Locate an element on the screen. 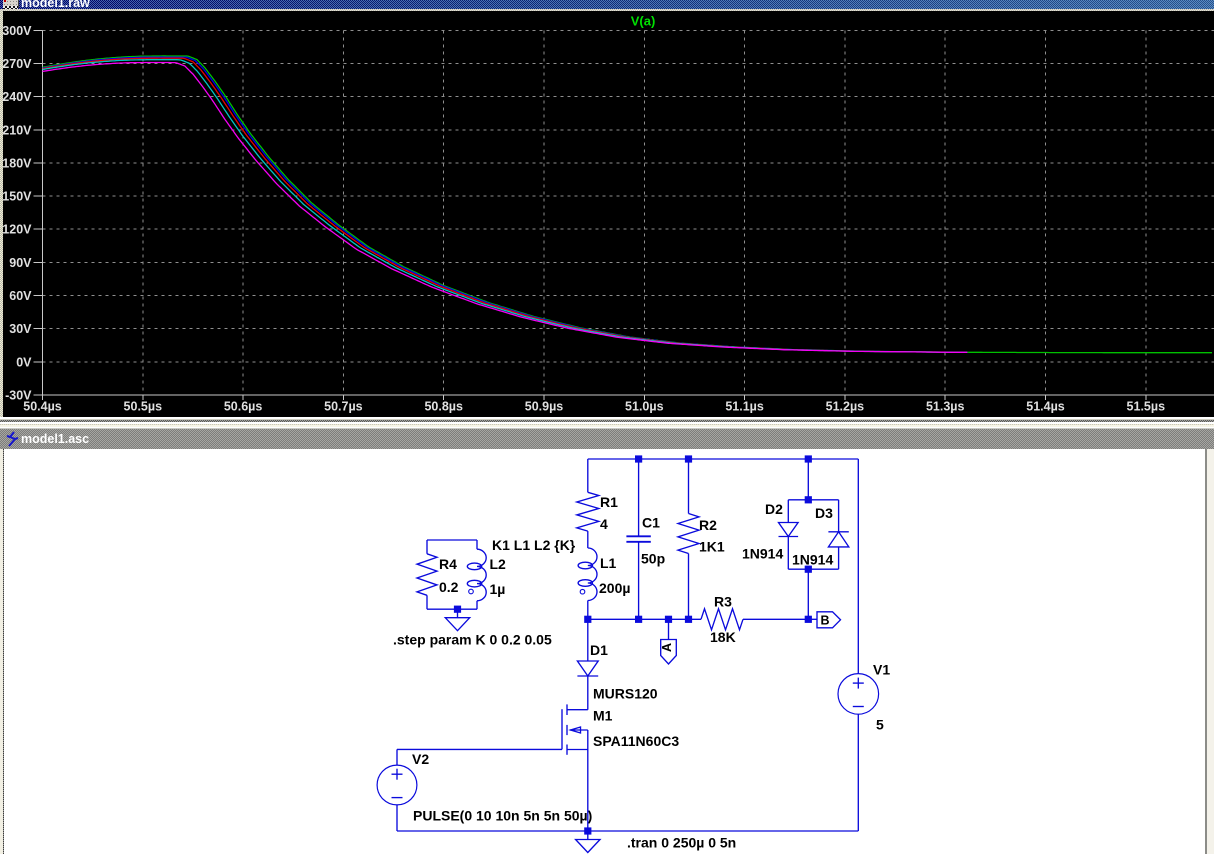 The height and width of the screenshot is (854, 1214). y-tick-label: 90V is located at coordinates (20, 263).